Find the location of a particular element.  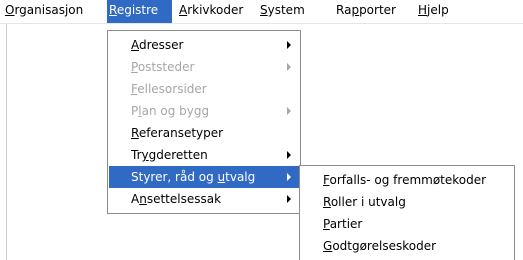

item-accelerator: n is located at coordinates (143, 199).